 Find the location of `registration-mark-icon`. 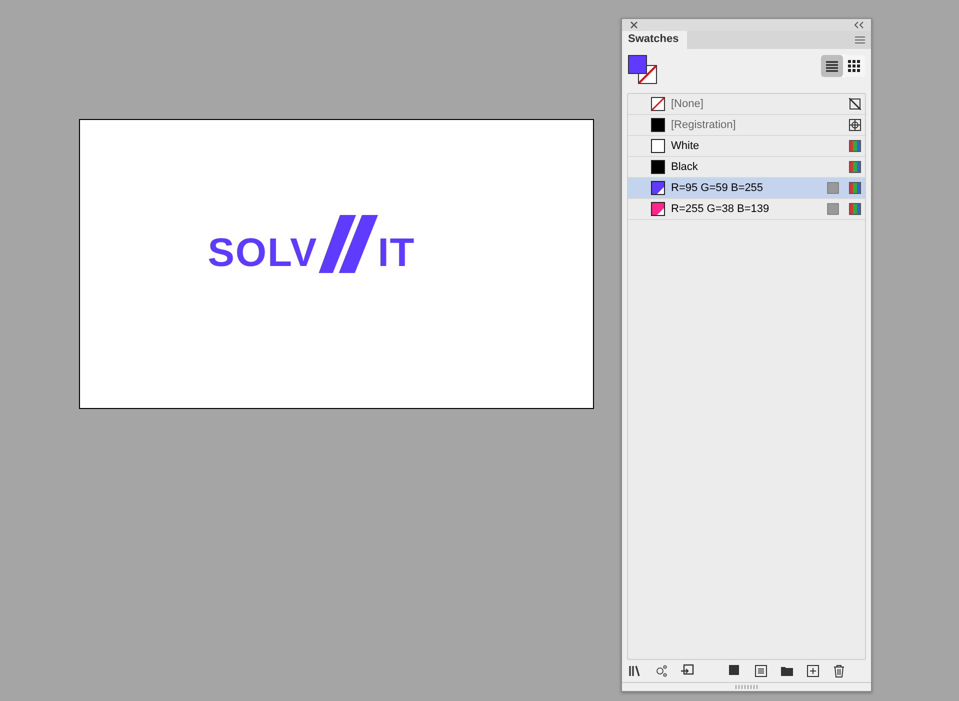

registration-mark-icon is located at coordinates (855, 125).